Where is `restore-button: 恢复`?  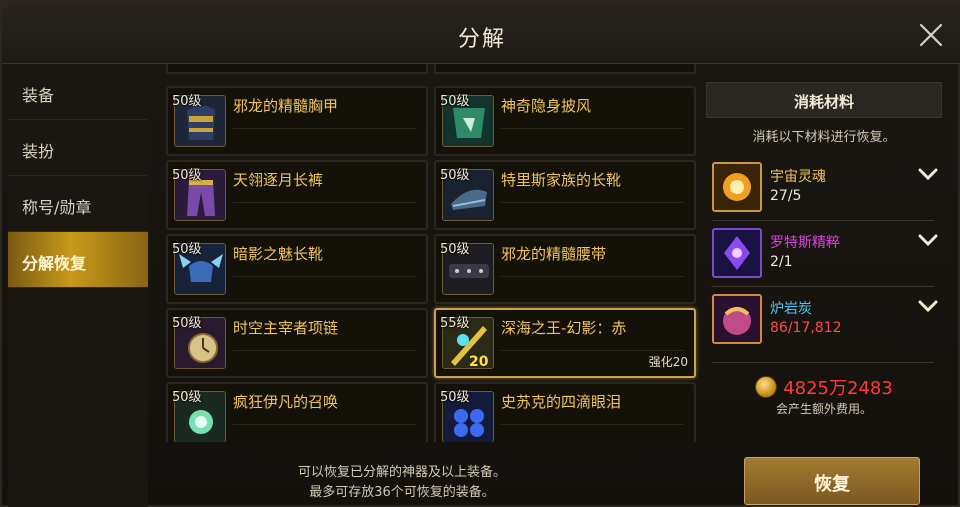
restore-button: 恢复 is located at coordinates (832, 481).